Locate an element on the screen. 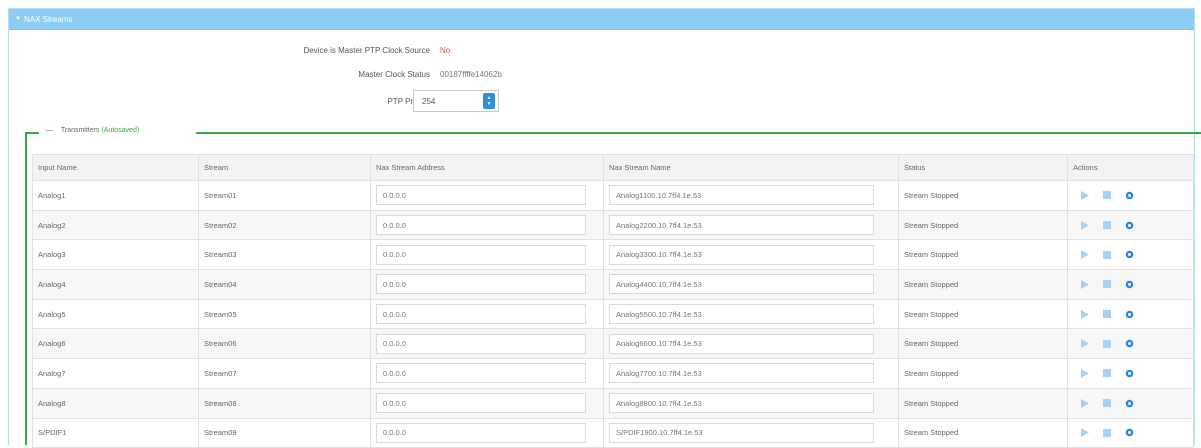 This screenshot has width=1201, height=448. table-row: Analog8Stream08 Stream Stopped is located at coordinates (613, 403).